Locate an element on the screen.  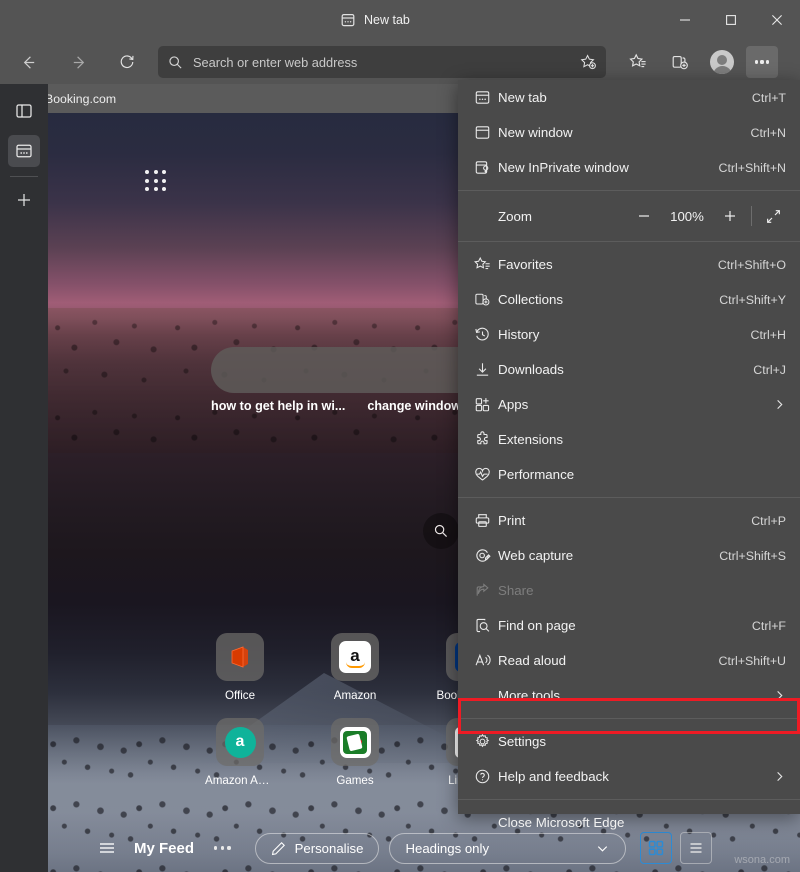
menu-item-label: Downloads is located at coordinates (531, 369).